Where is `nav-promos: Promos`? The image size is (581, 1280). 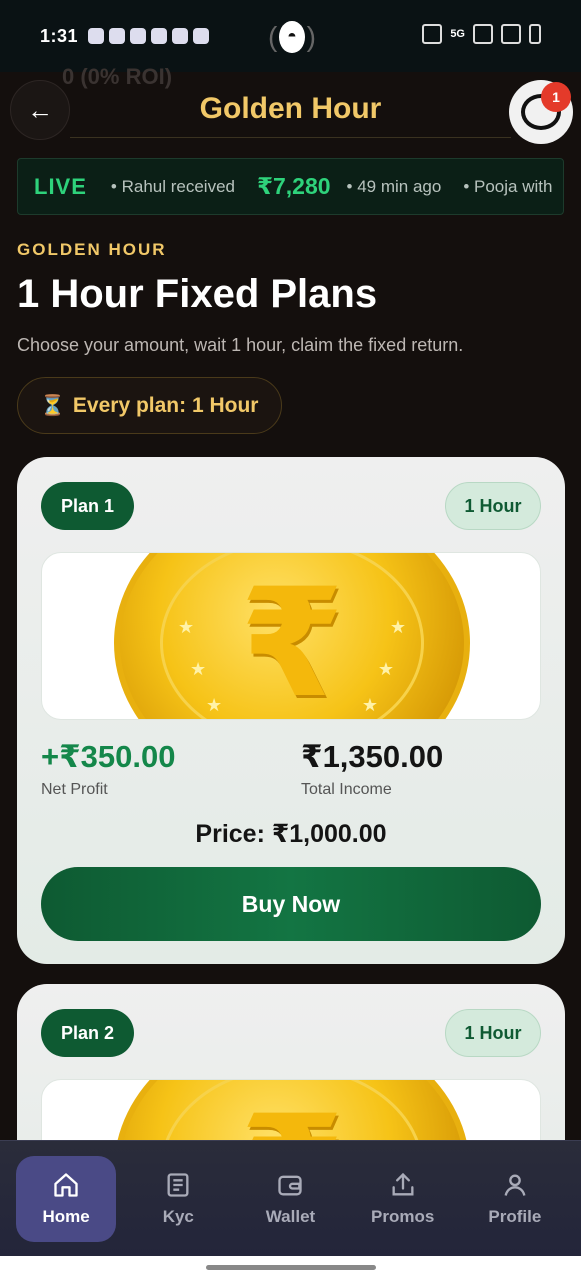
nav-promos: Promos is located at coordinates (403, 1199).